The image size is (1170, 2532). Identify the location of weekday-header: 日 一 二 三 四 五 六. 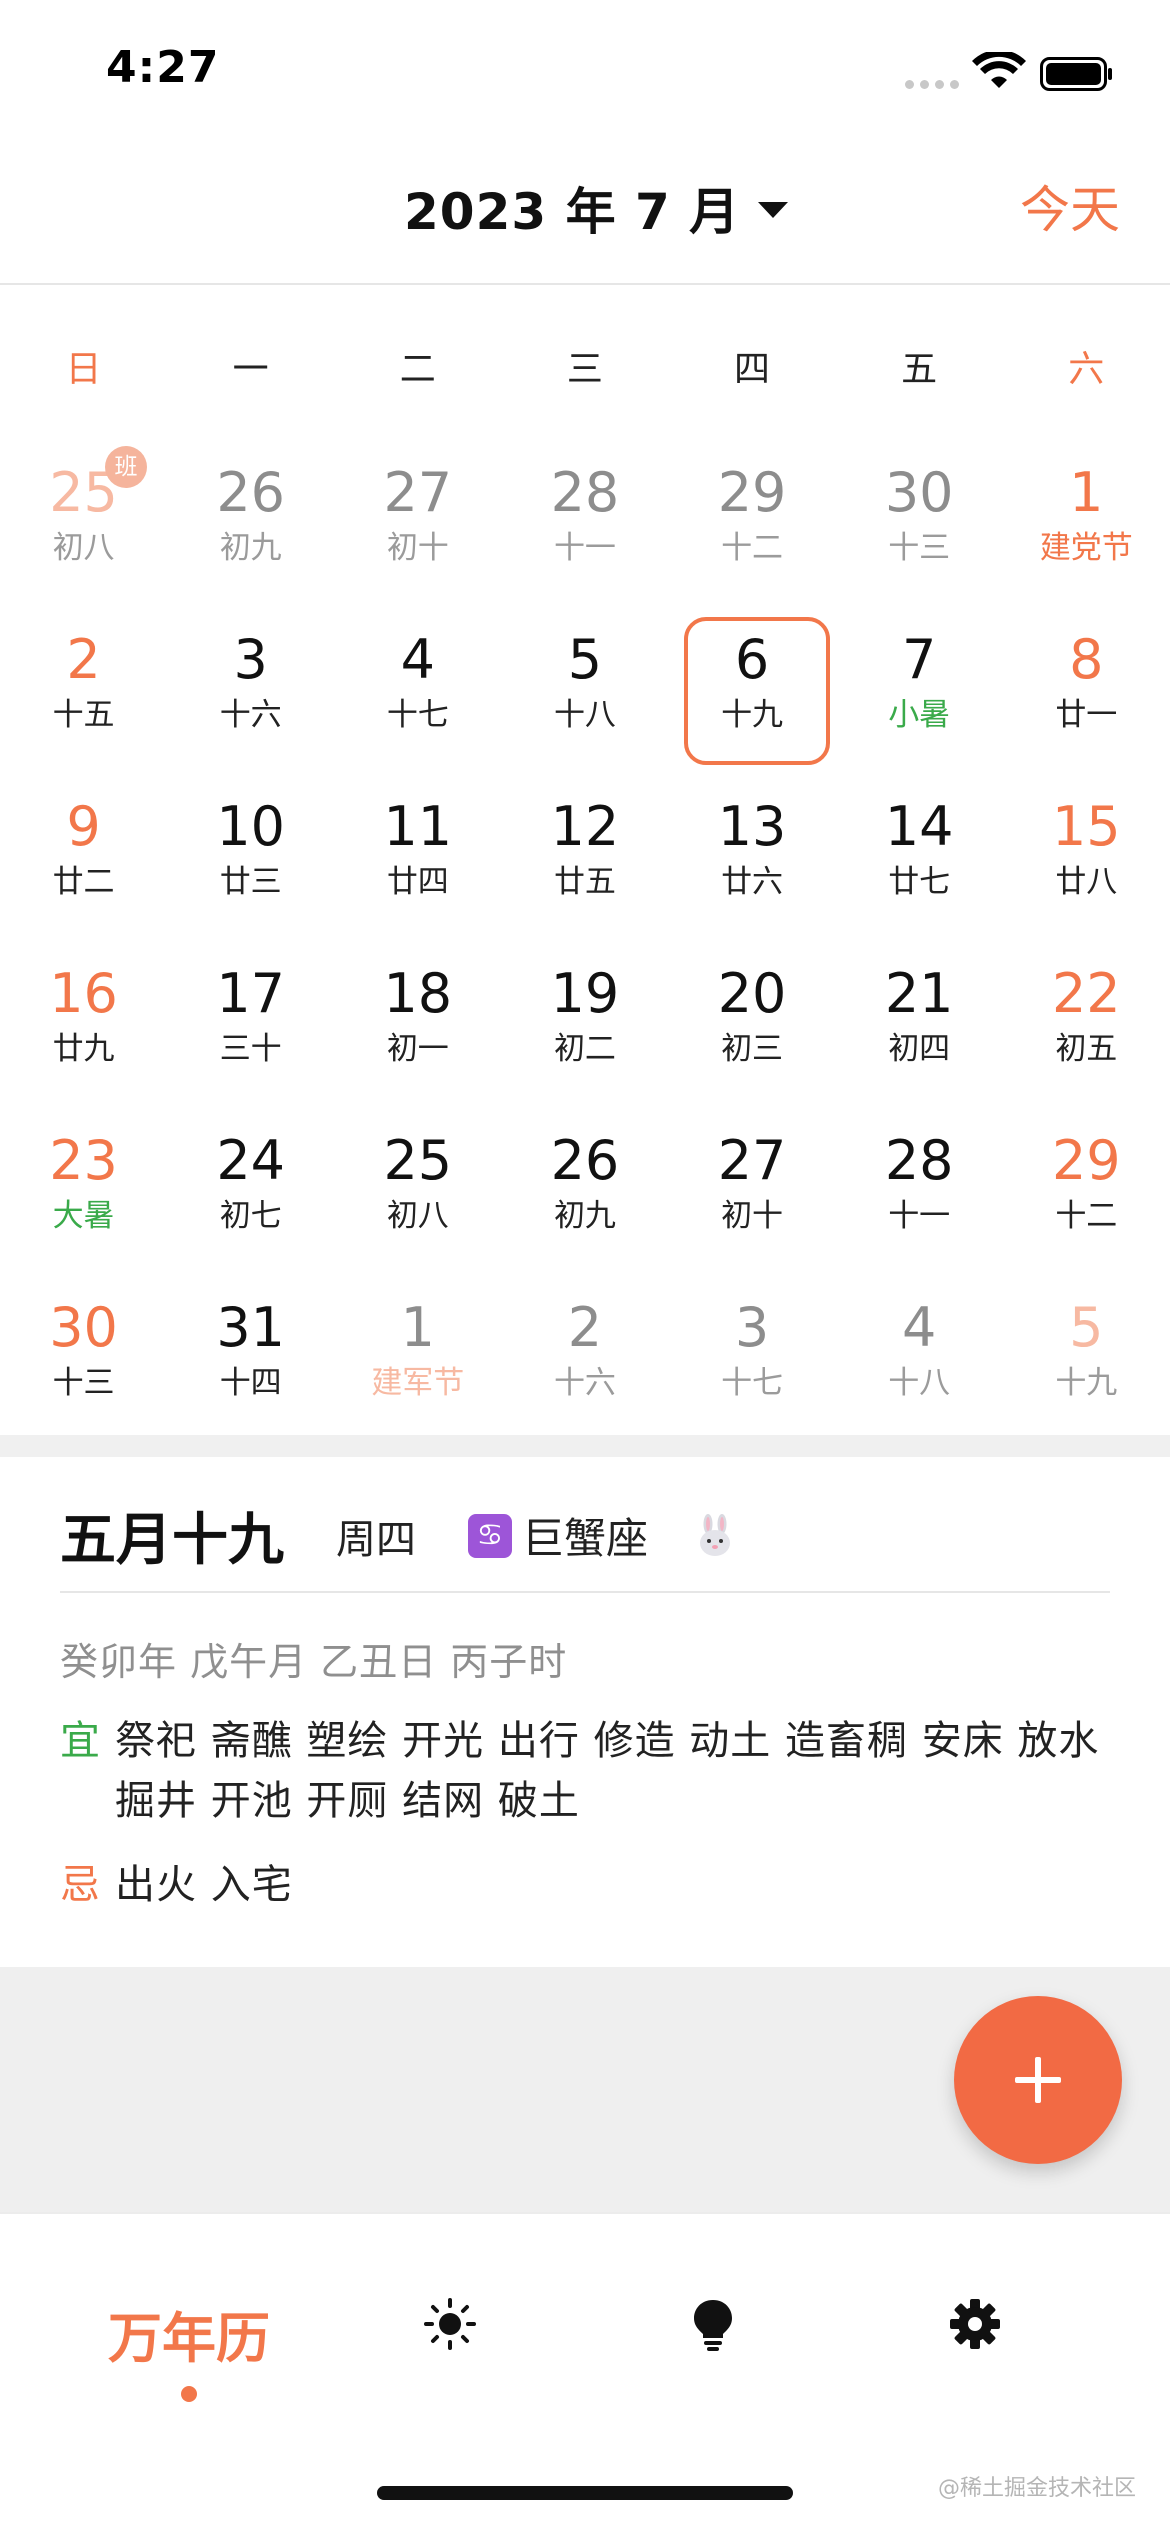
(585, 366).